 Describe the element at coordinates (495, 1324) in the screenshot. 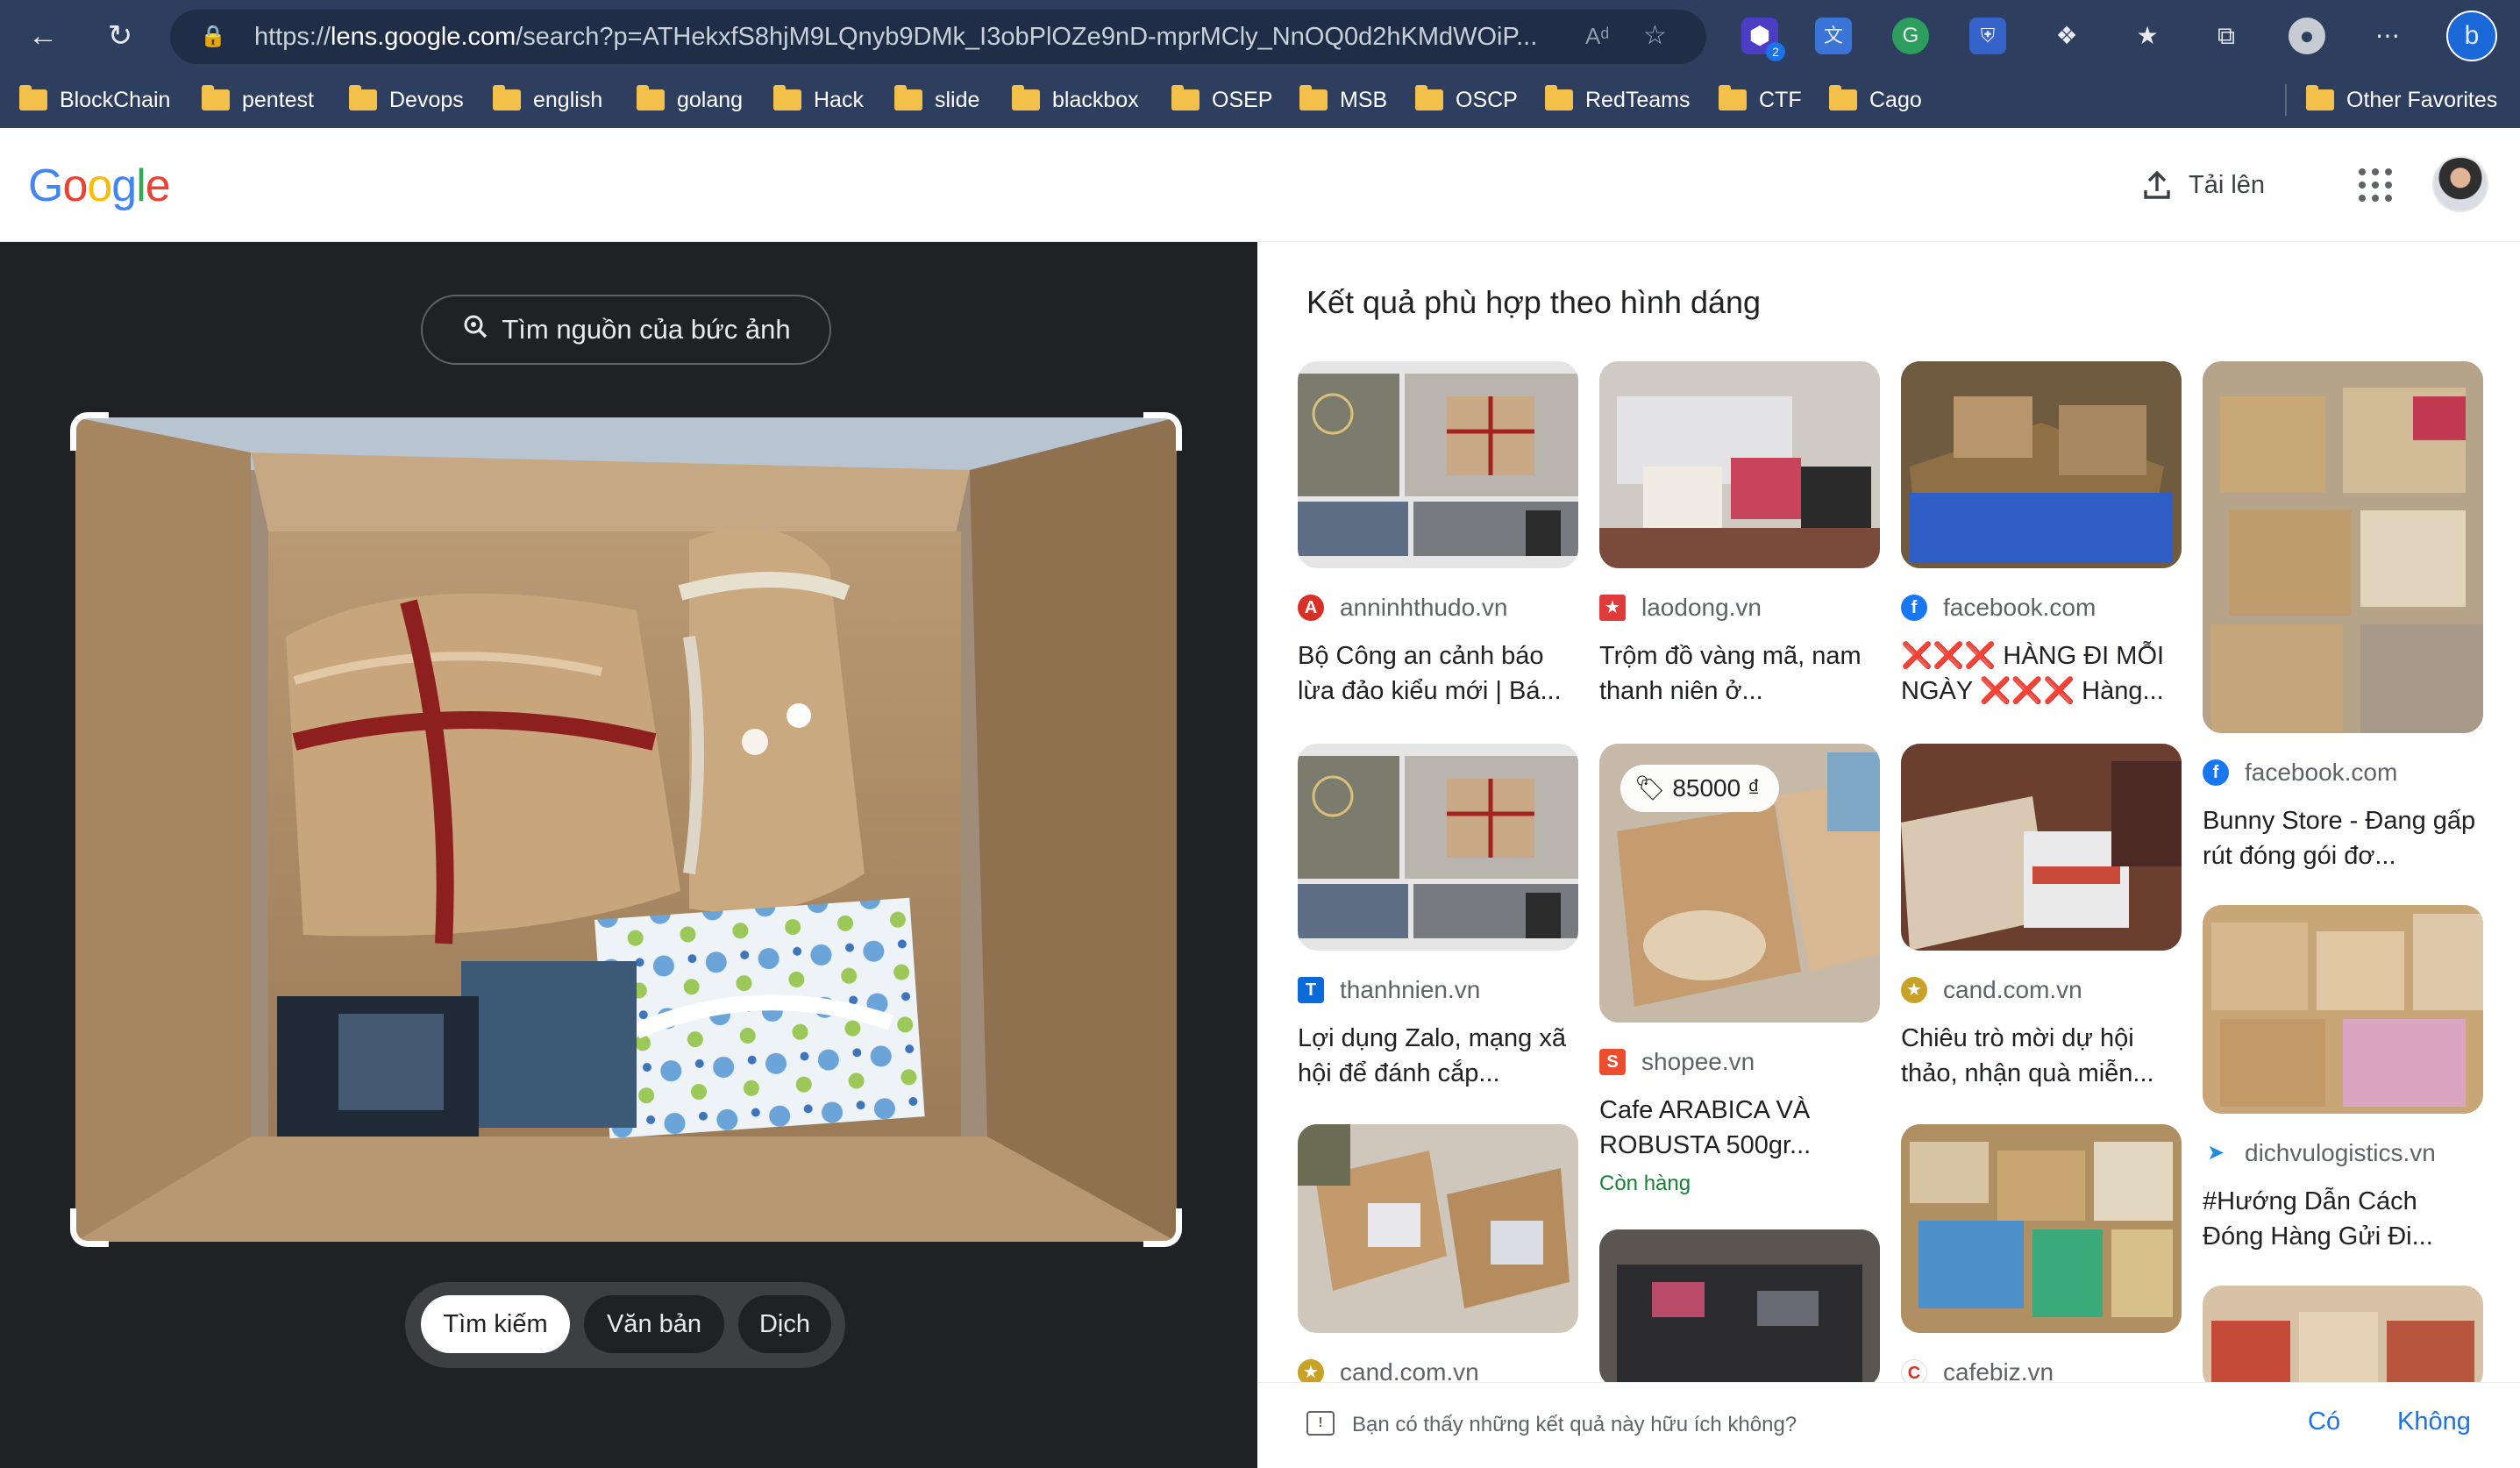

I see `tab-search: Tìm kiếm` at that location.